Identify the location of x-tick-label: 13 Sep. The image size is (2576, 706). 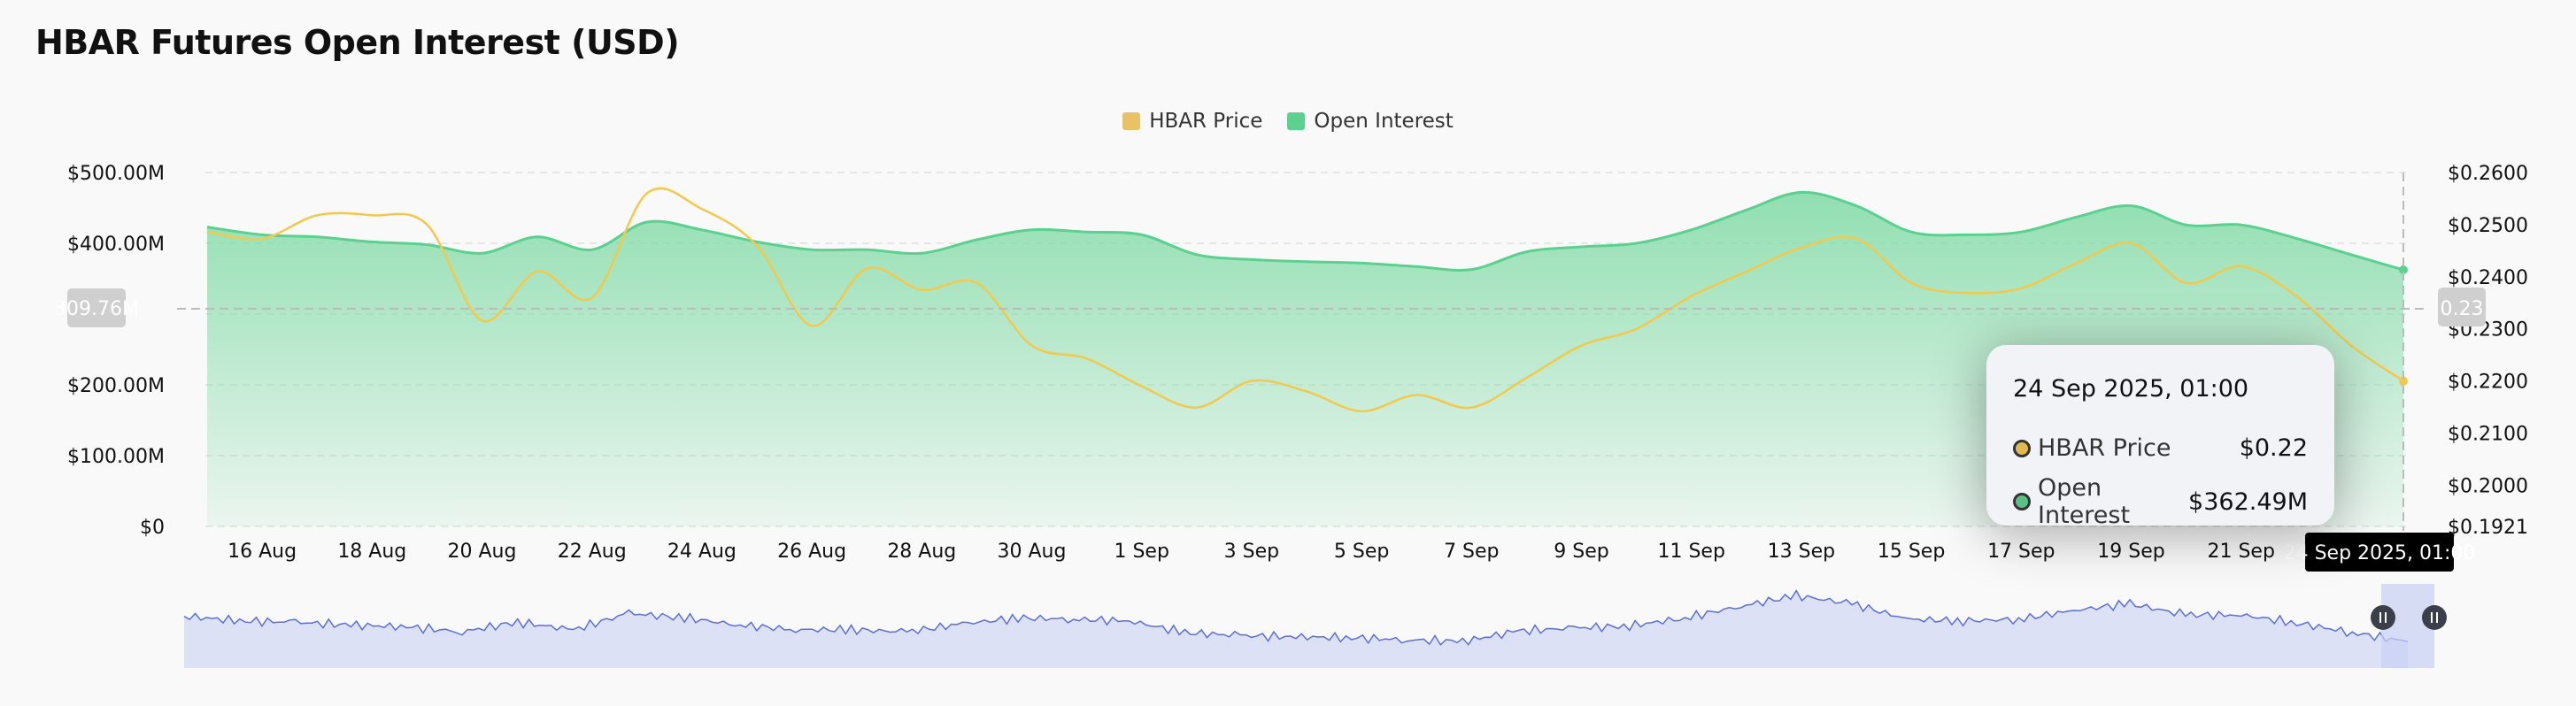
(1801, 552).